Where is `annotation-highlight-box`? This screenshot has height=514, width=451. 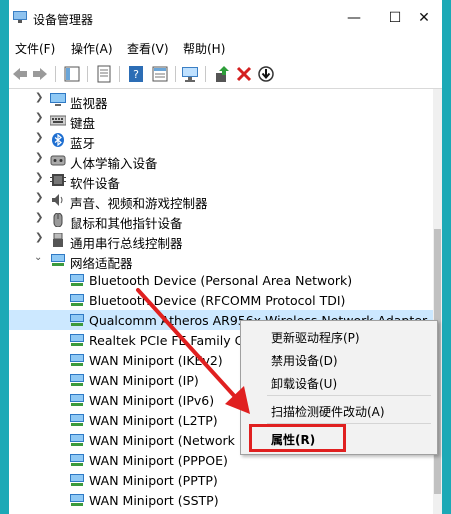
annotation-highlight-box is located at coordinates (297, 438).